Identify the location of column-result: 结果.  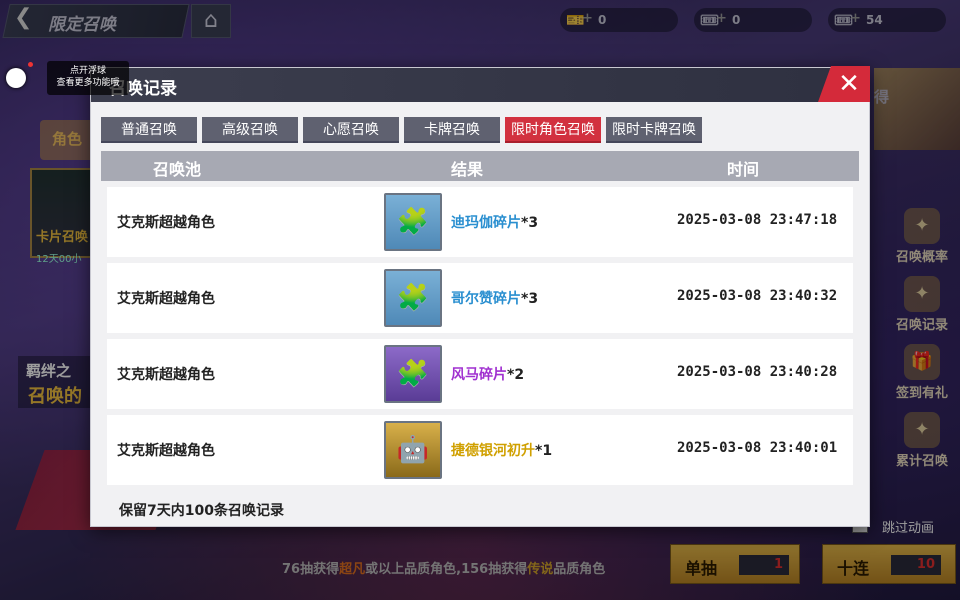
(467, 169).